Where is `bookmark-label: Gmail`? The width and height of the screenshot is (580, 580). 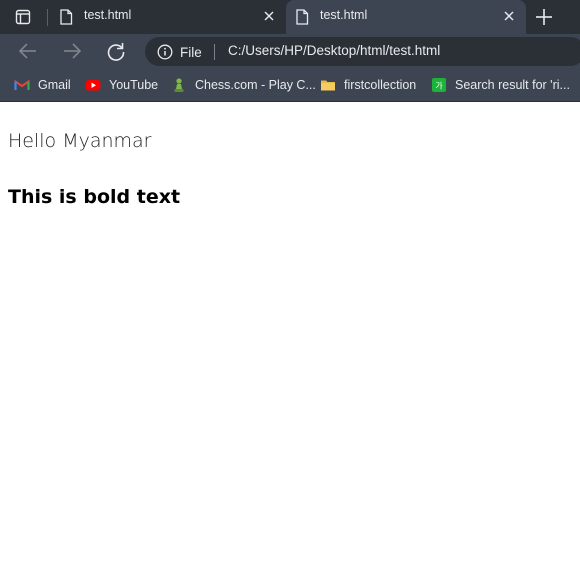 bookmark-label: Gmail is located at coordinates (54, 85).